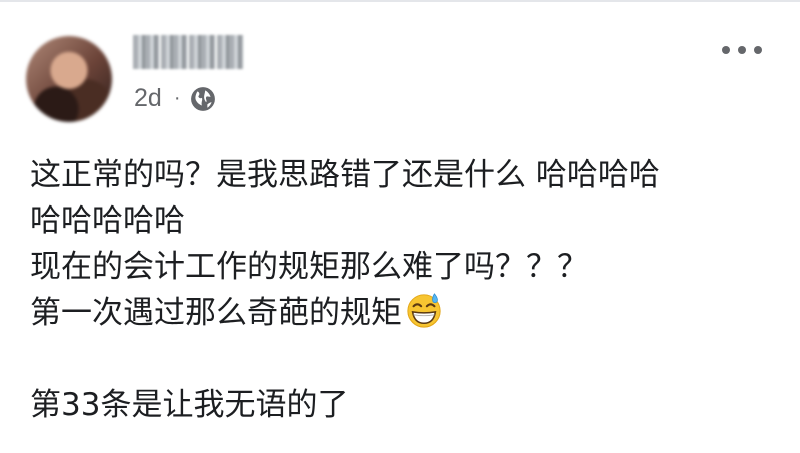 The image size is (800, 453). I want to click on post-line: 现在的会计工作的规矩那么难了吗？？？, so click(309, 267).